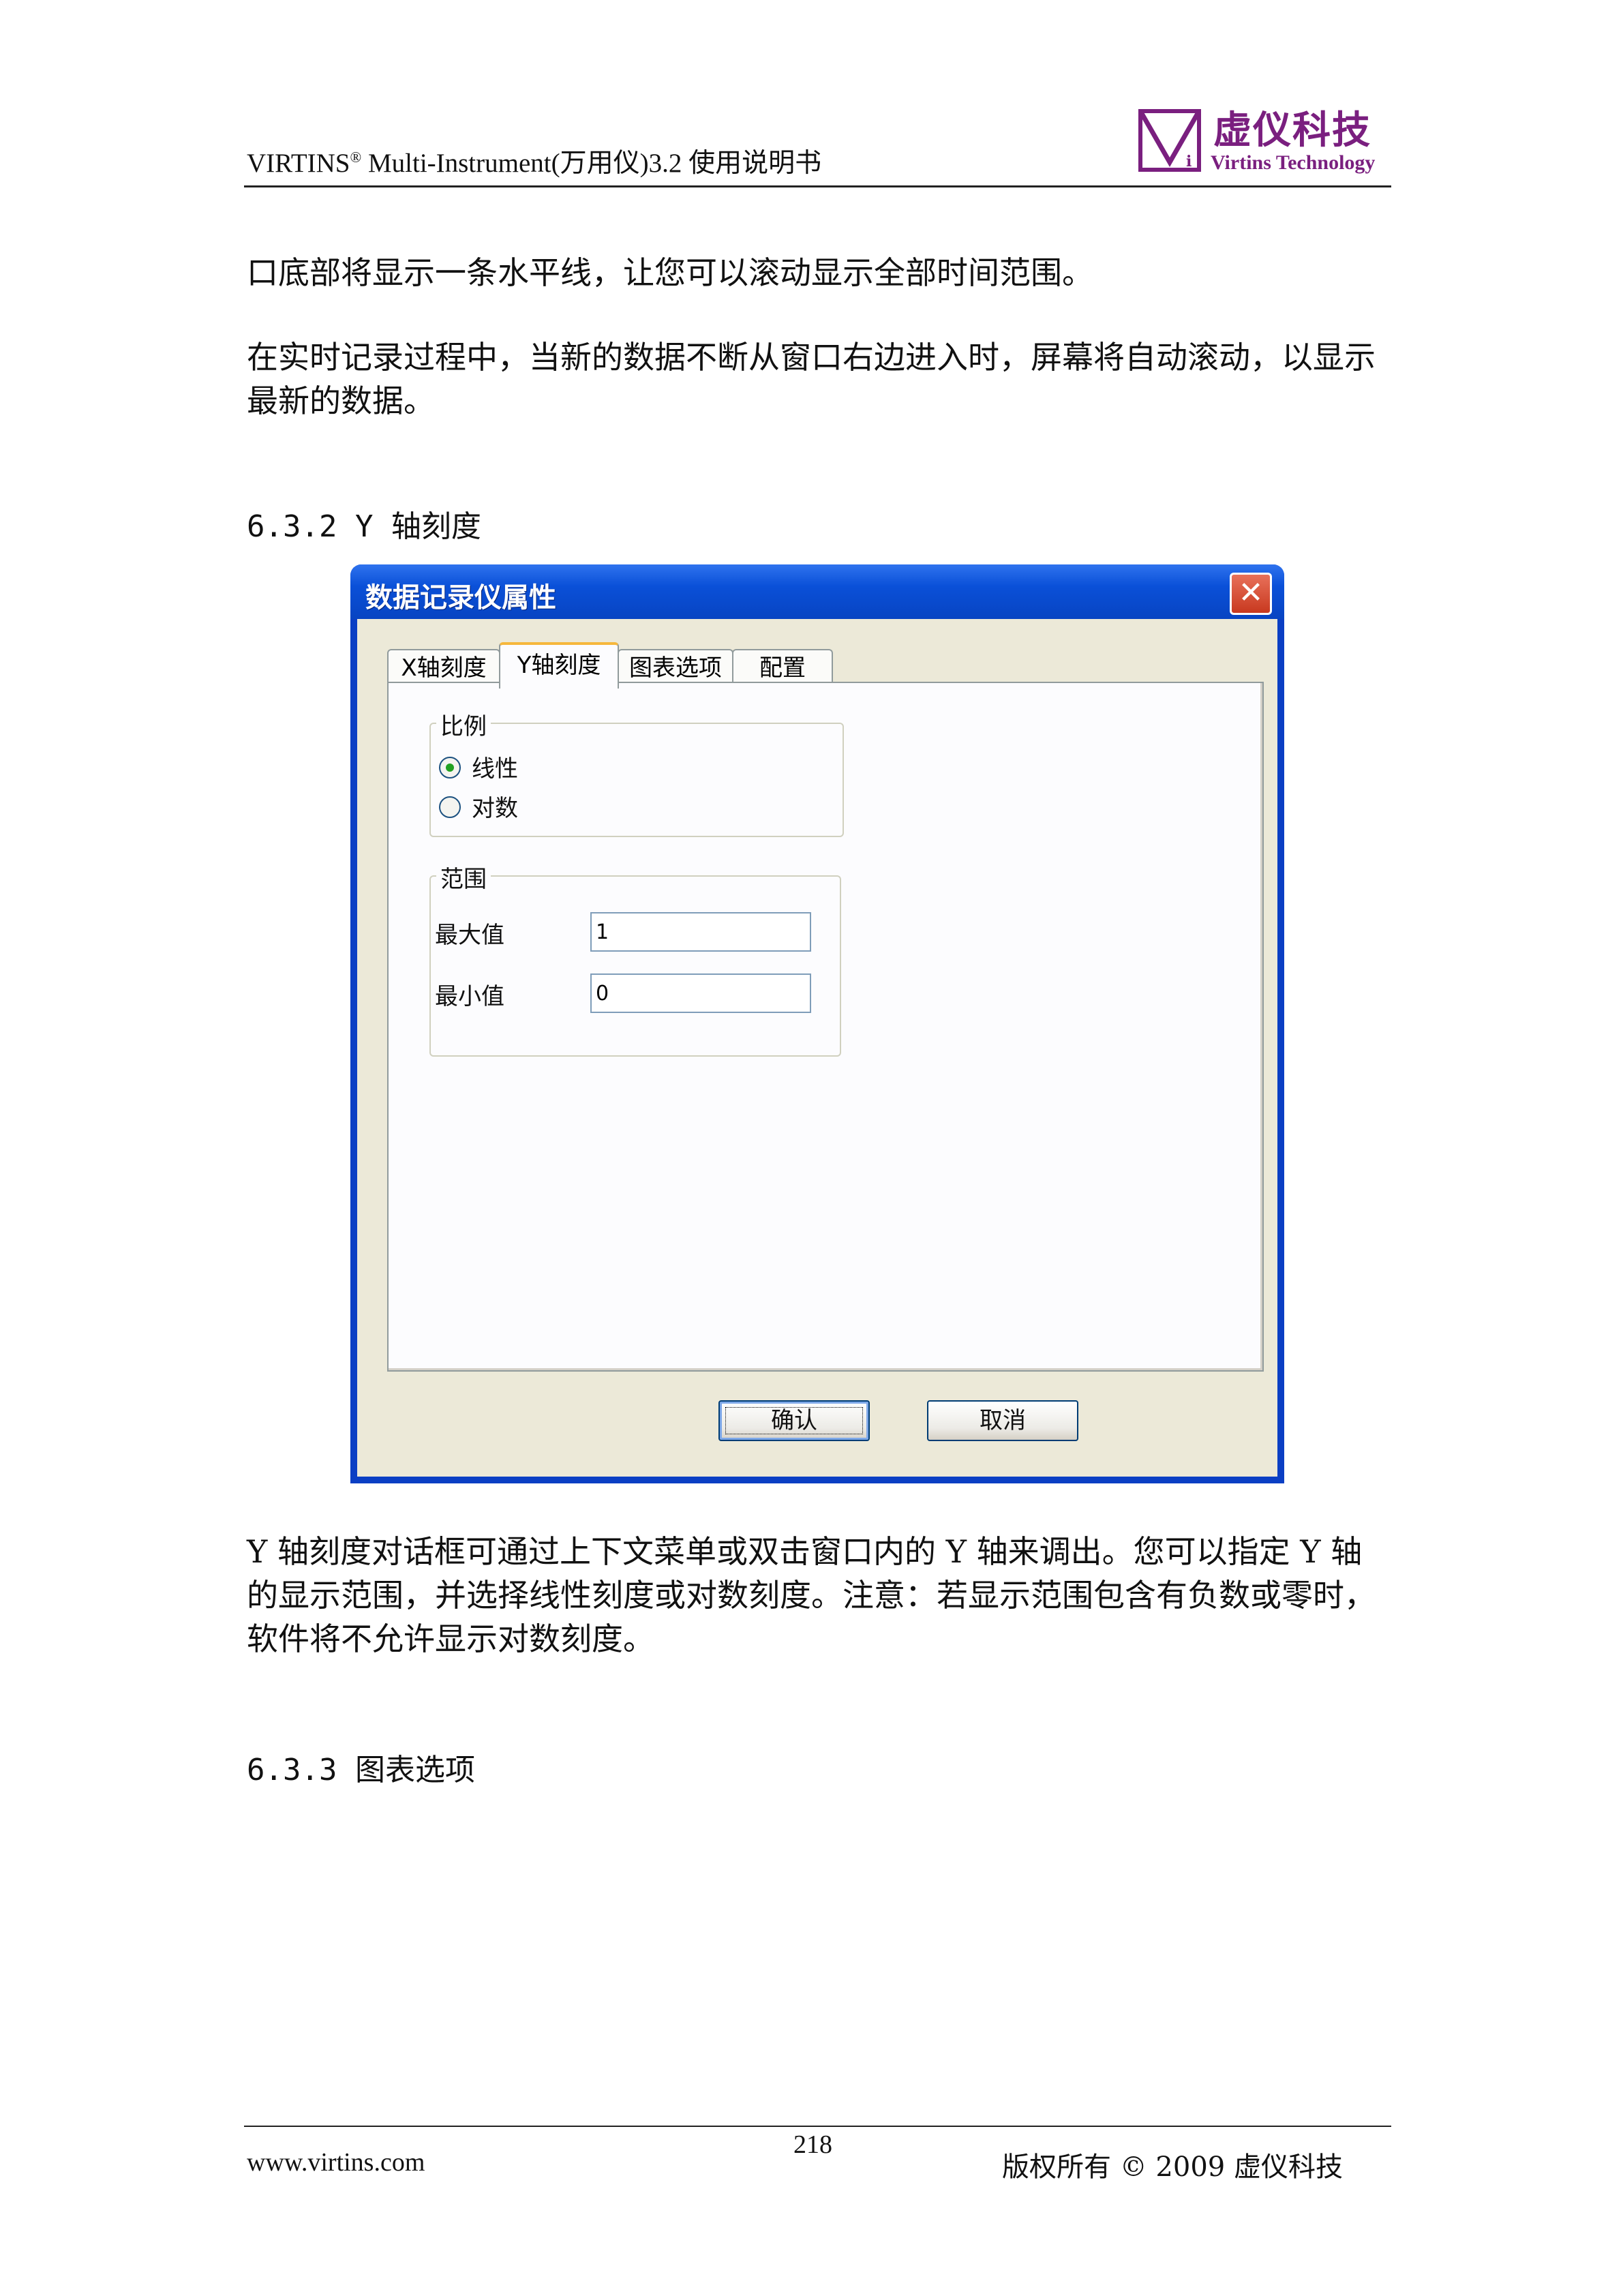 The width and height of the screenshot is (1623, 2296). What do you see at coordinates (1292, 130) in the screenshot?
I see `logo-chinese-name: 虚仪科技` at bounding box center [1292, 130].